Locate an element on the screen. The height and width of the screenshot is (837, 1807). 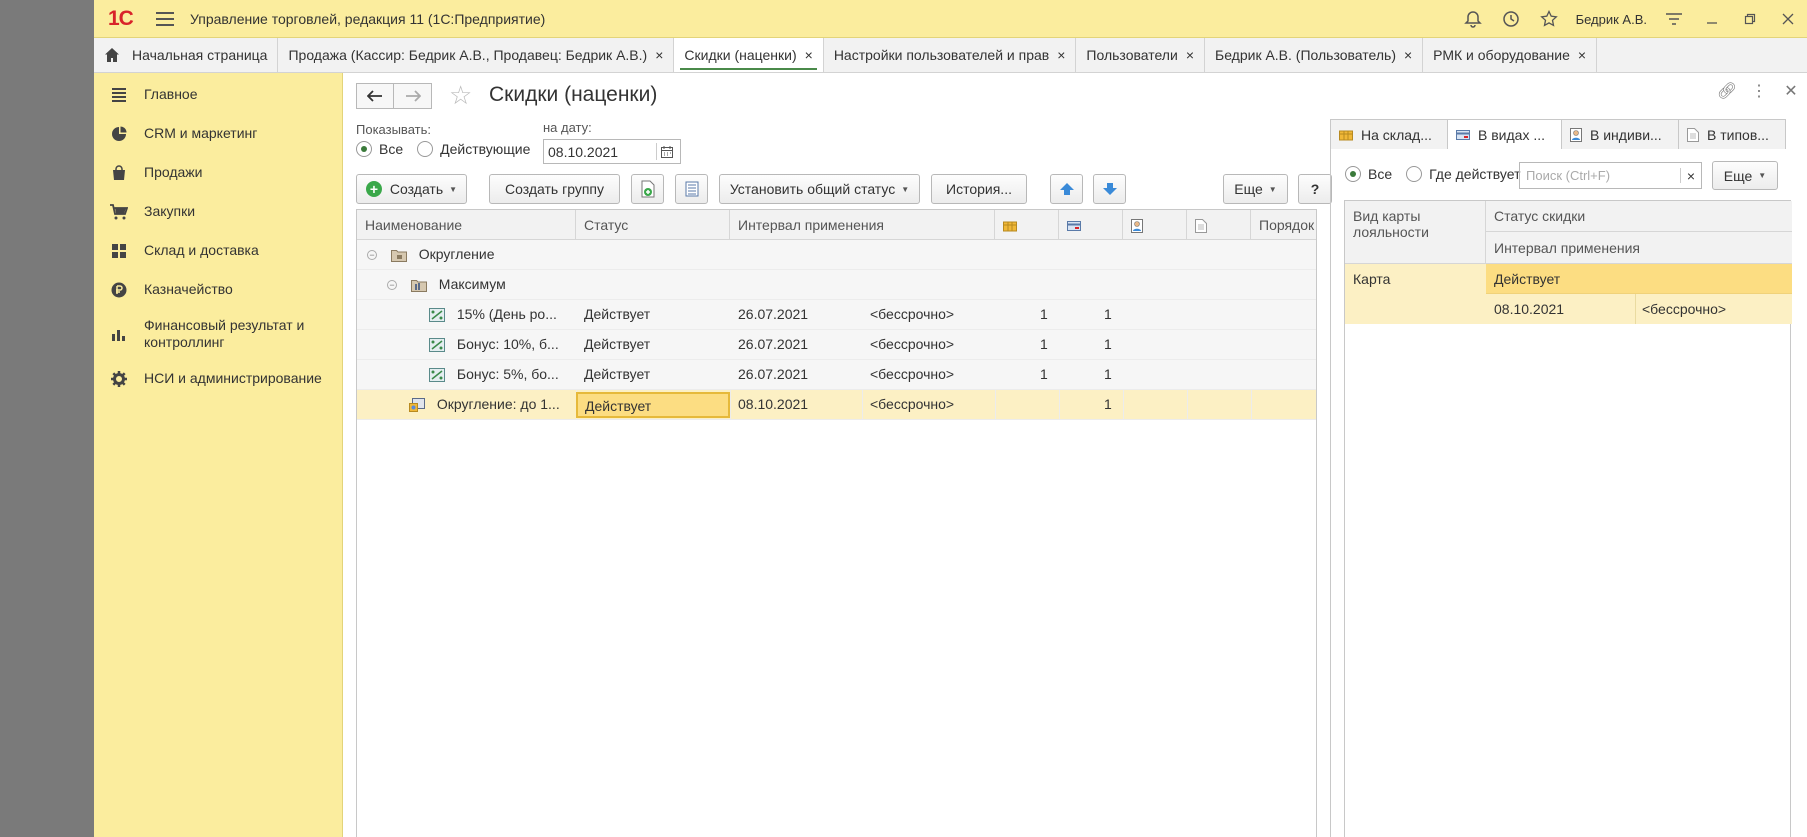
date-from-cell: 26.07.2021 is located at coordinates (773, 374).